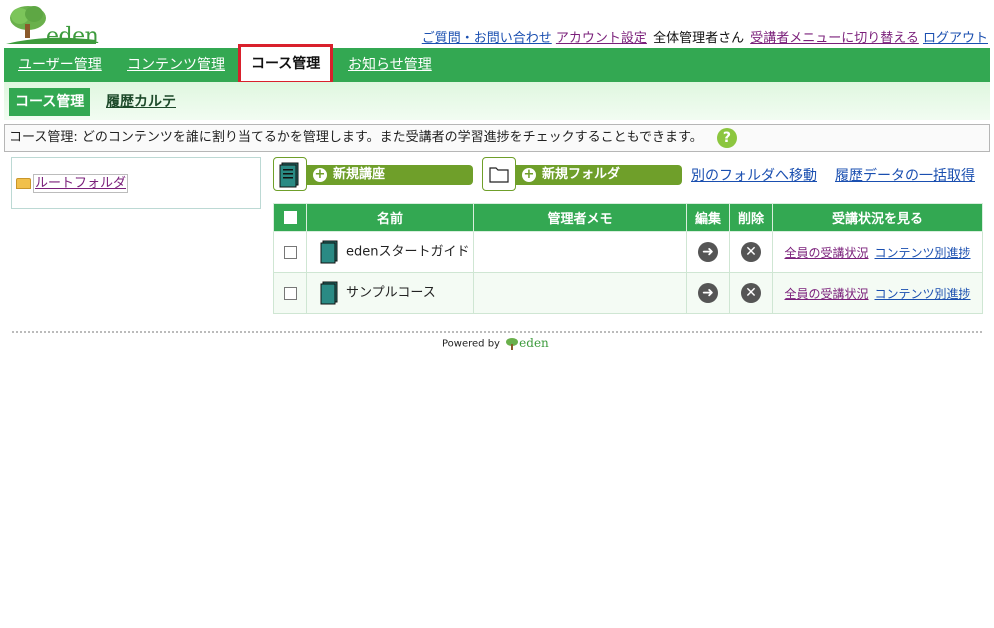  Describe the element at coordinates (905, 175) in the screenshot. I see `bulk-history-download-link: 履歴データの一括取得` at that location.